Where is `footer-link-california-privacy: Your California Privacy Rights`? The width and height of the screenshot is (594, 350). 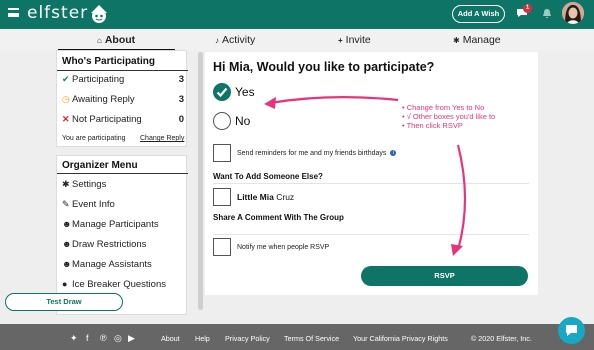
footer-link-california-privacy: Your California Privacy Rights is located at coordinates (400, 338).